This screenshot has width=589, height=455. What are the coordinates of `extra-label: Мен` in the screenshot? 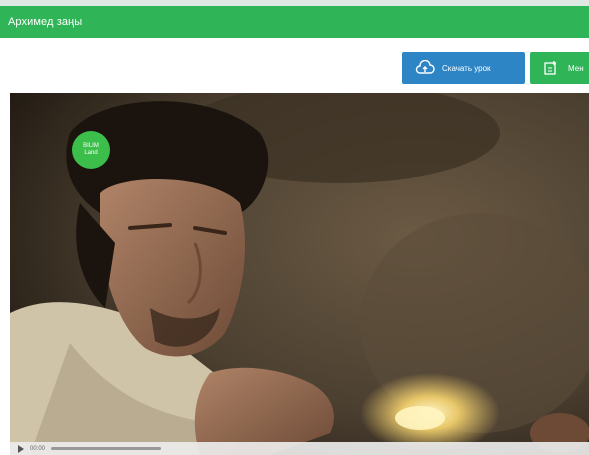 It's located at (576, 68).